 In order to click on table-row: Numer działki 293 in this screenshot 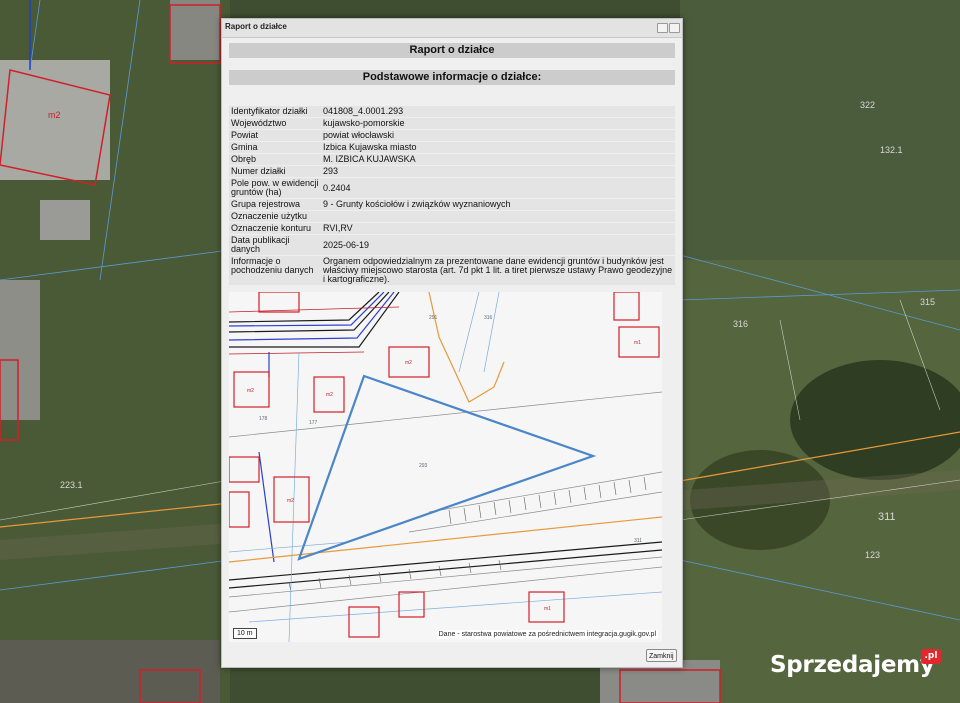, I will do `click(452, 171)`.